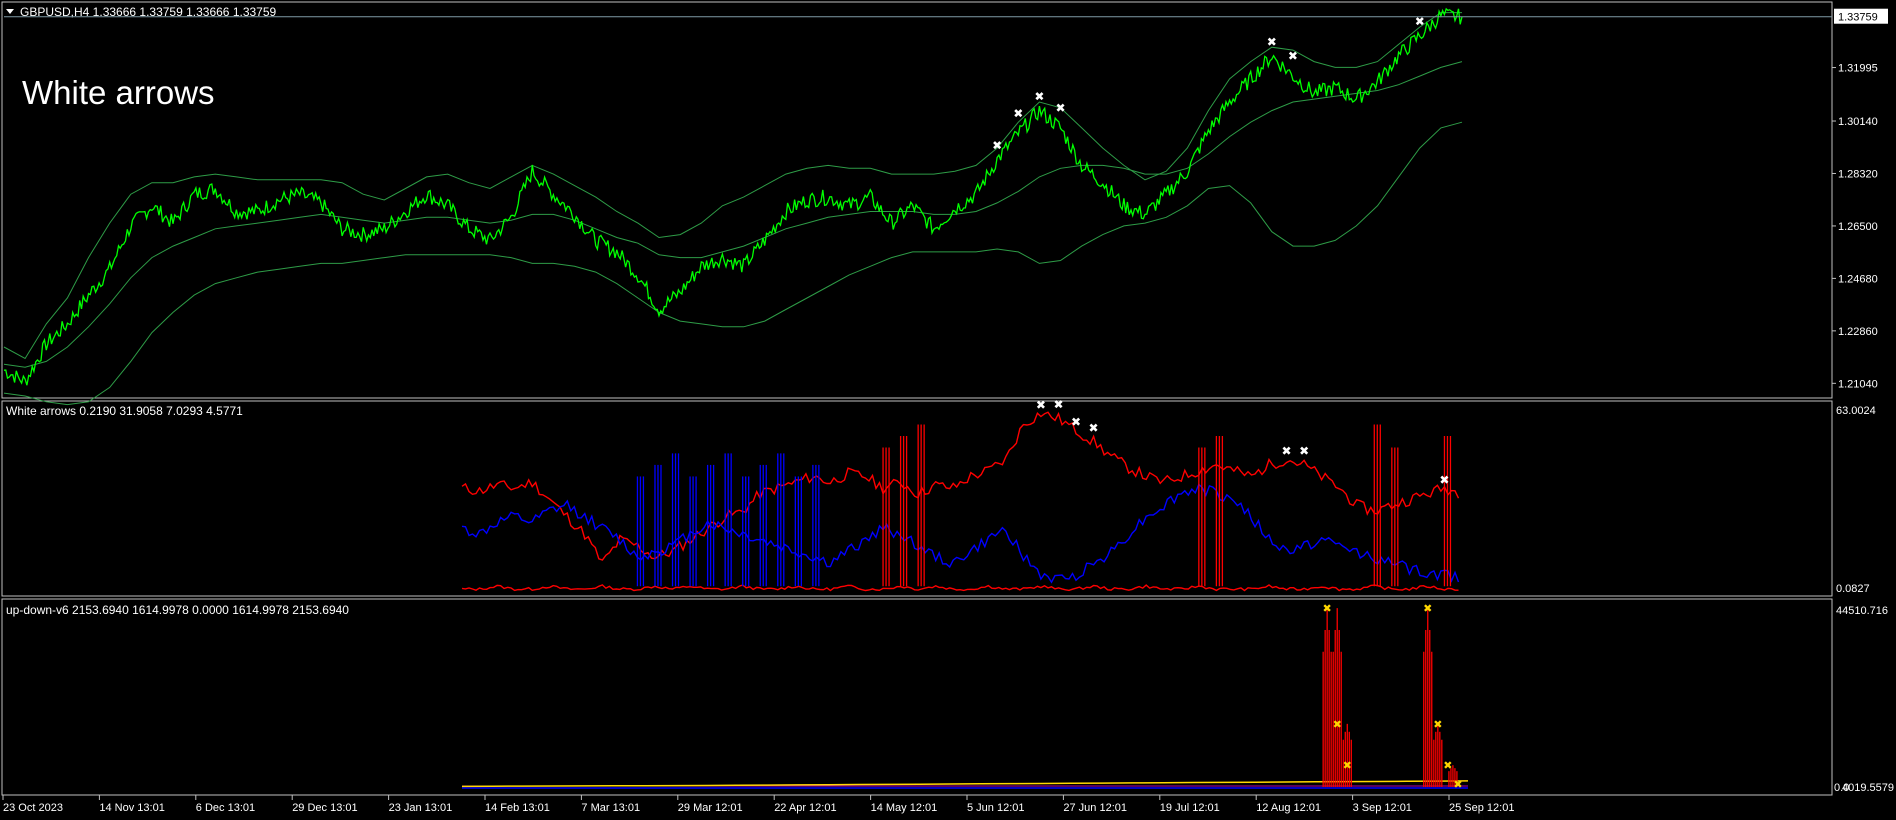 This screenshot has width=1896, height=820. Describe the element at coordinates (225, 808) in the screenshot. I see `x-tick-label: 6 Dec 13:01` at that location.